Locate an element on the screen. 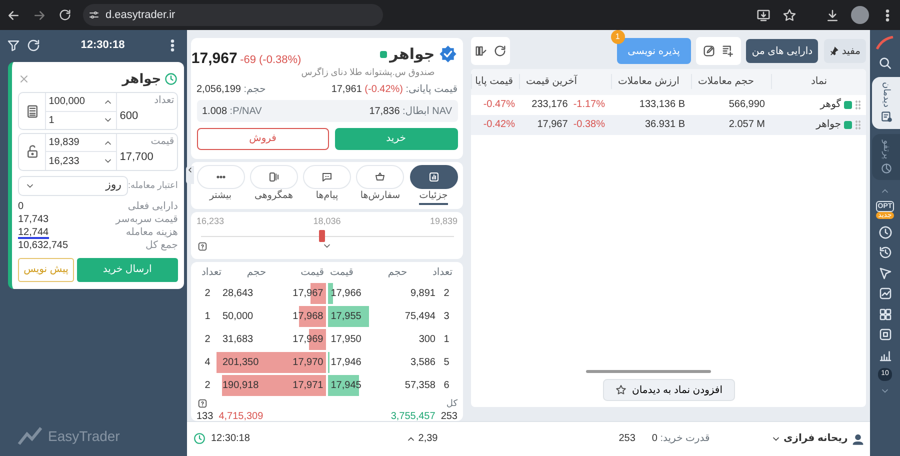 This screenshot has height=456, width=900. column-header: آخرین قیمت is located at coordinates (565, 82).